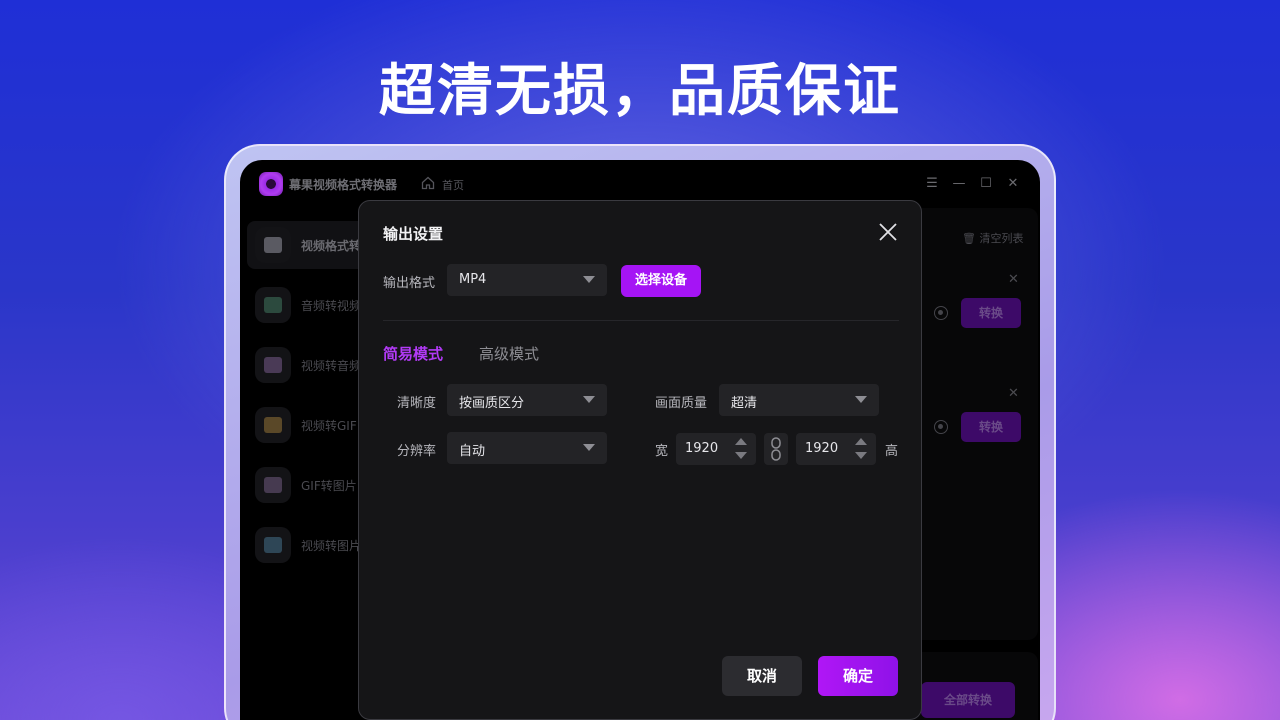  Describe the element at coordinates (968, 700) in the screenshot. I see `convert-all-button: 全部转换` at that location.